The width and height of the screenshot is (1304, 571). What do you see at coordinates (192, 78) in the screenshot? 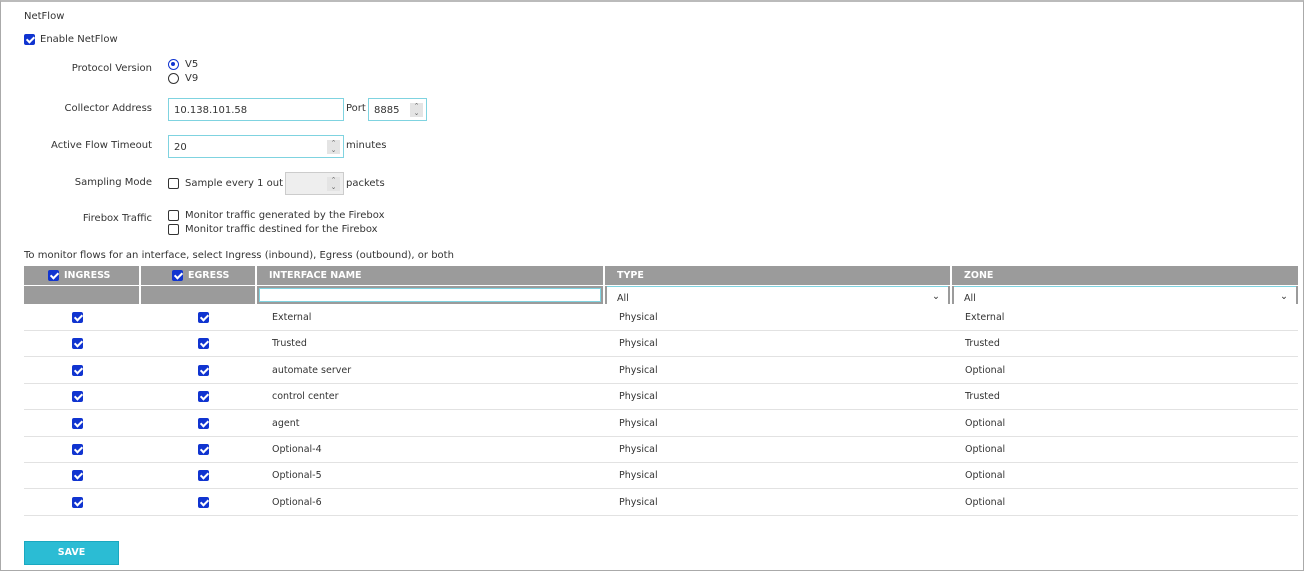
I see `radio-v9-label: V9` at bounding box center [192, 78].